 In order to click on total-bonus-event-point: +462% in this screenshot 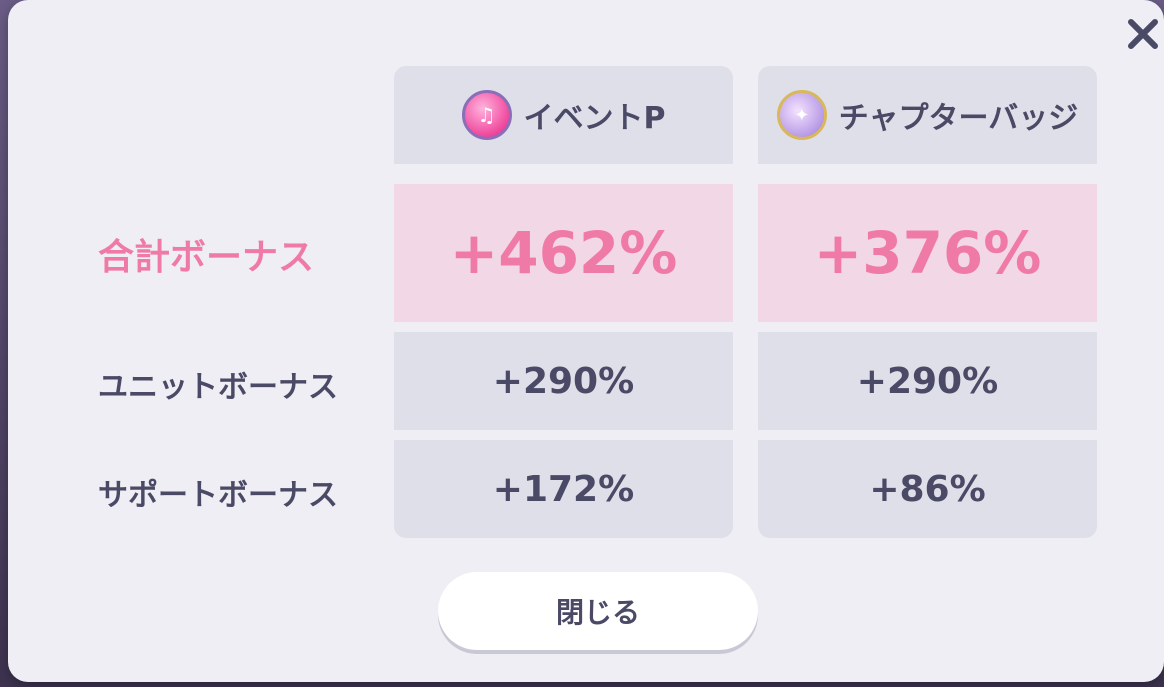, I will do `click(563, 253)`.